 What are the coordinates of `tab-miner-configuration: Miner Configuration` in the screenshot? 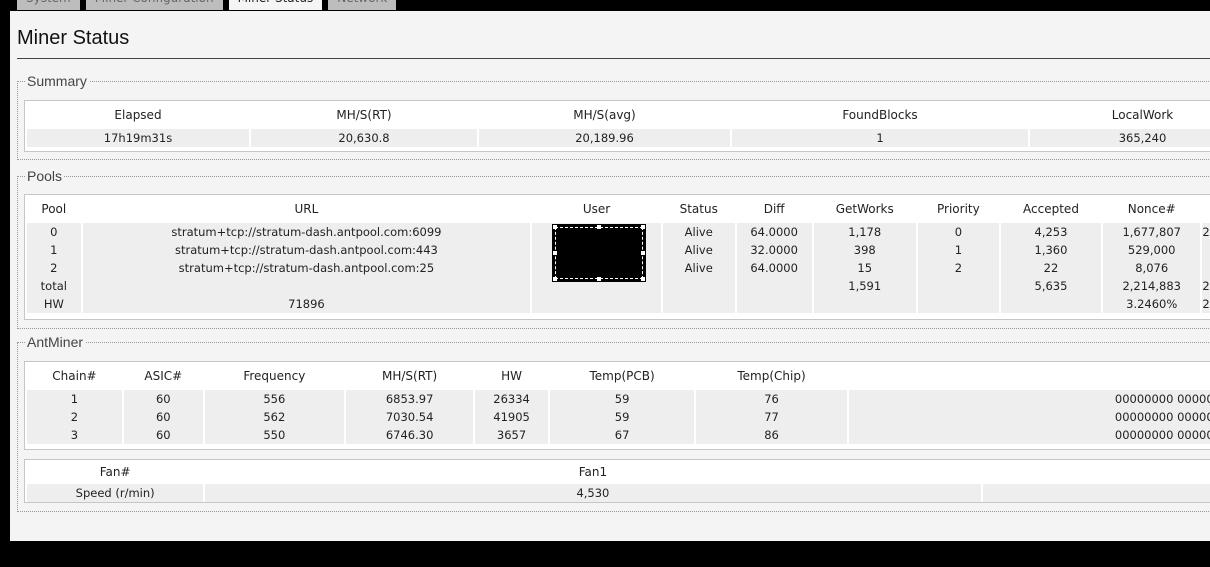 It's located at (154, 5).